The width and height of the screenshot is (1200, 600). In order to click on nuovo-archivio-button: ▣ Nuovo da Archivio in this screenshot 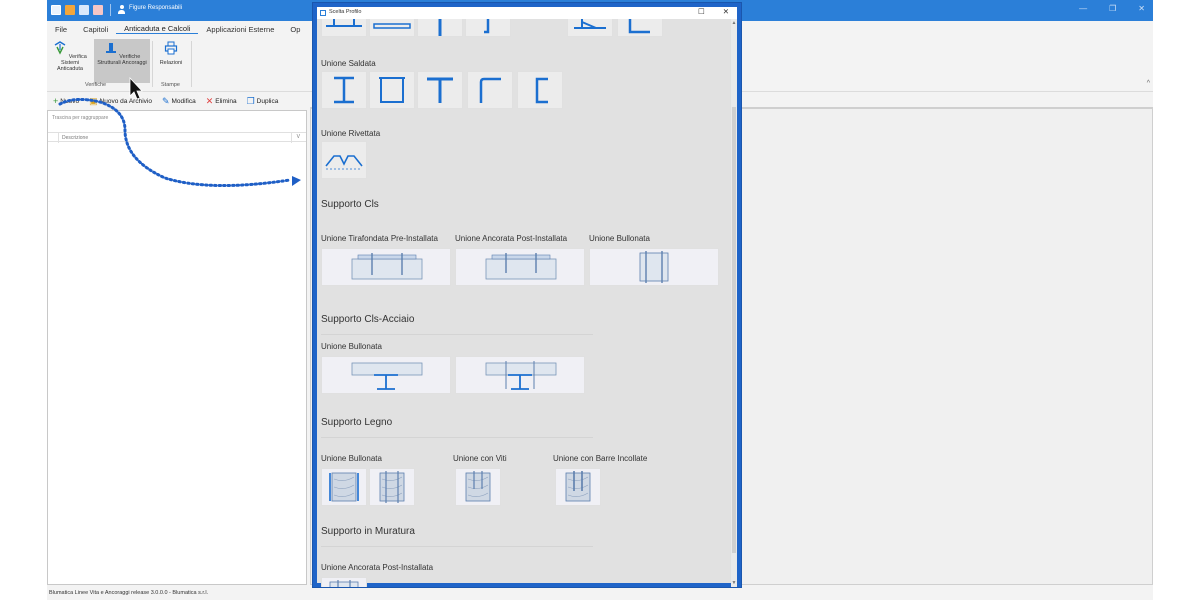, I will do `click(120, 101)`.